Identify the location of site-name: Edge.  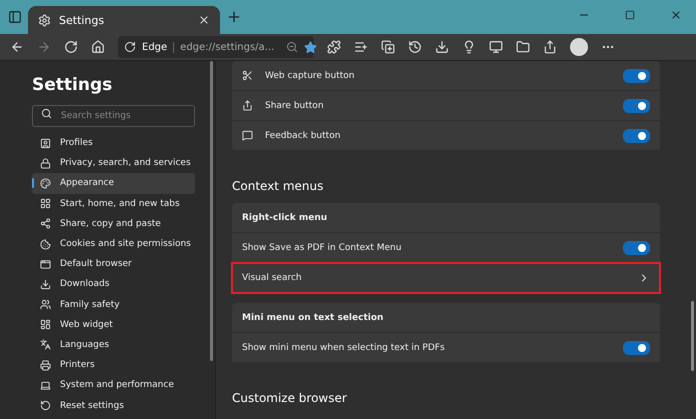
(155, 47).